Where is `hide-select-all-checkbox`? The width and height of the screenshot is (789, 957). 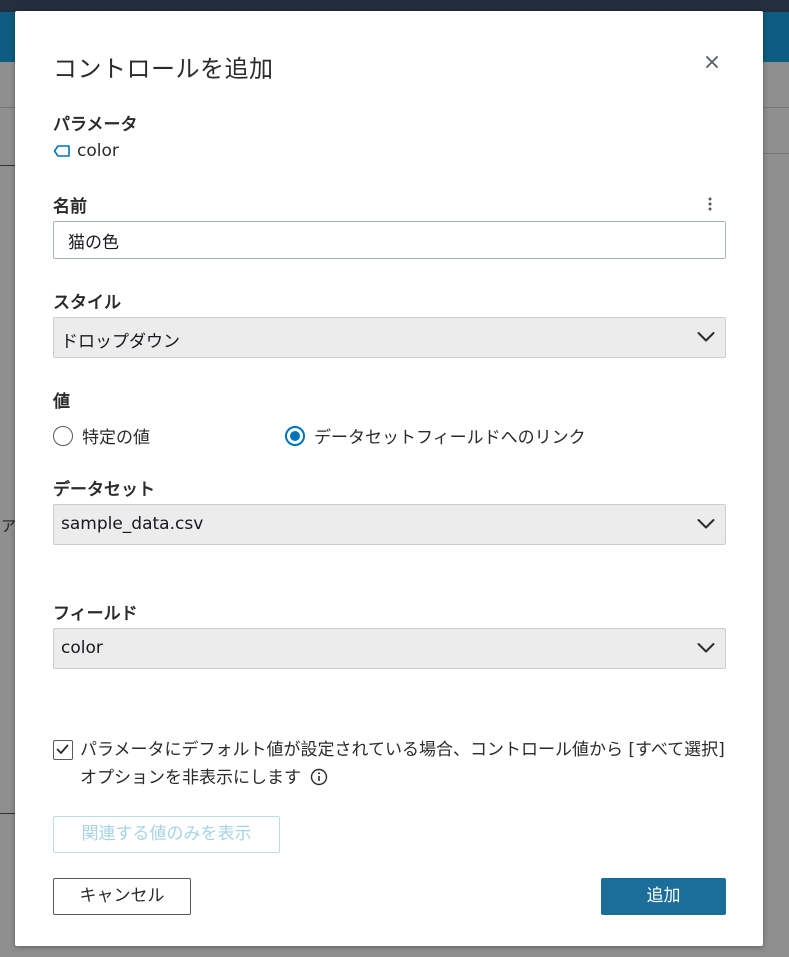 hide-select-all-checkbox is located at coordinates (63, 750).